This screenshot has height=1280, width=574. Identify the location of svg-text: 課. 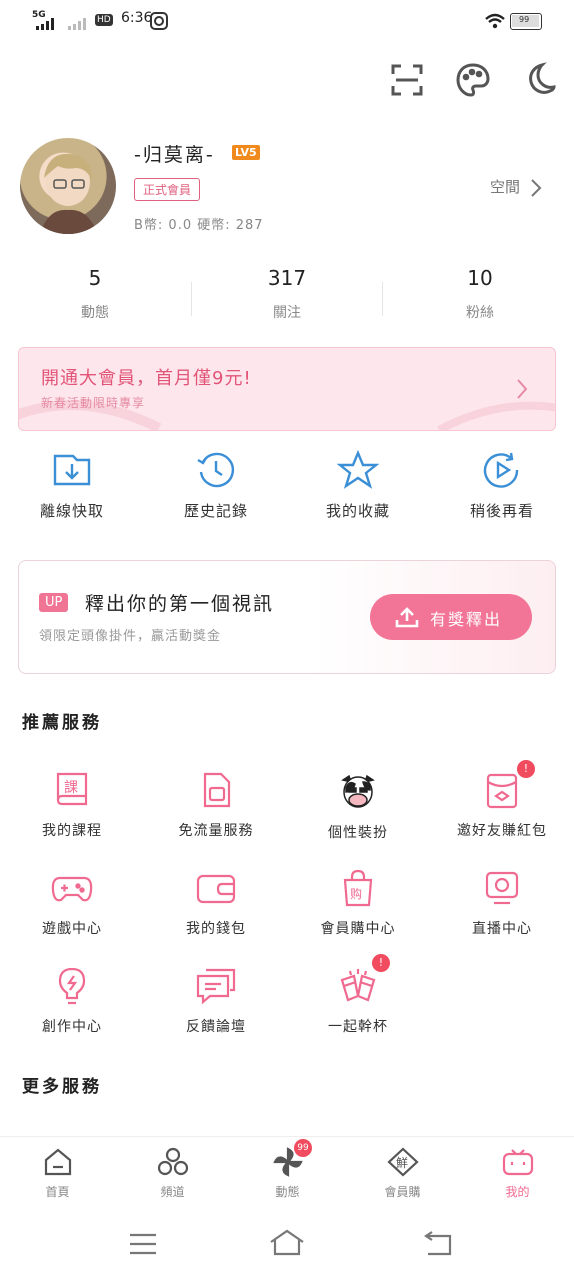
(71, 788).